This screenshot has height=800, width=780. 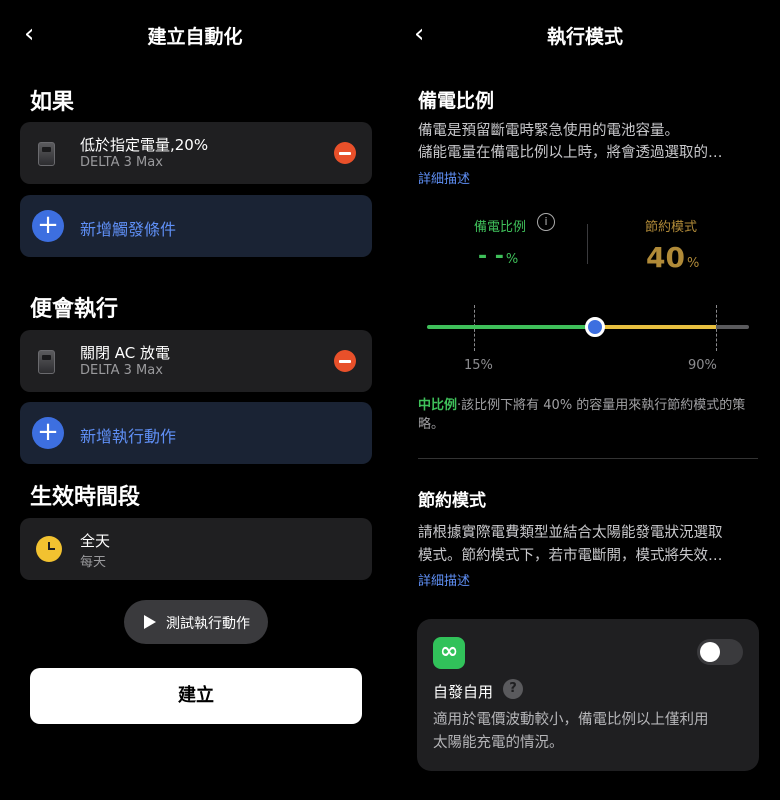 I want to click on note-text: ·該比例下將有 40% 的容量用來執行節約模式的策略。, so click(x=582, y=415).